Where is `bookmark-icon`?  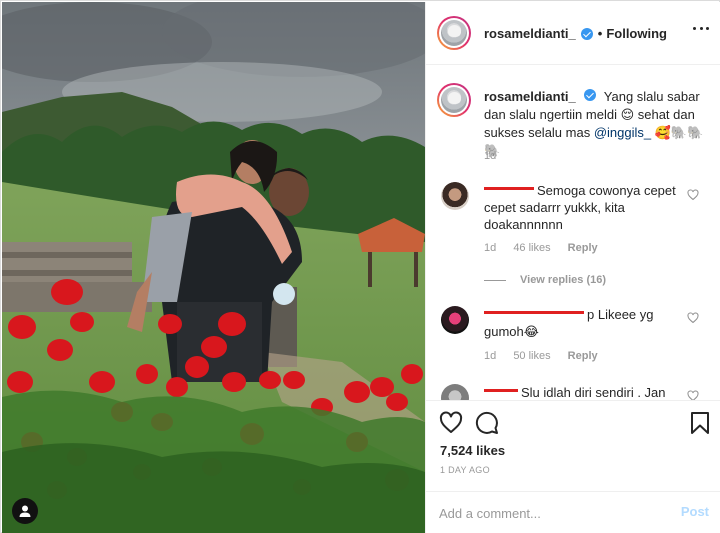
bookmark-icon is located at coordinates (700, 423).